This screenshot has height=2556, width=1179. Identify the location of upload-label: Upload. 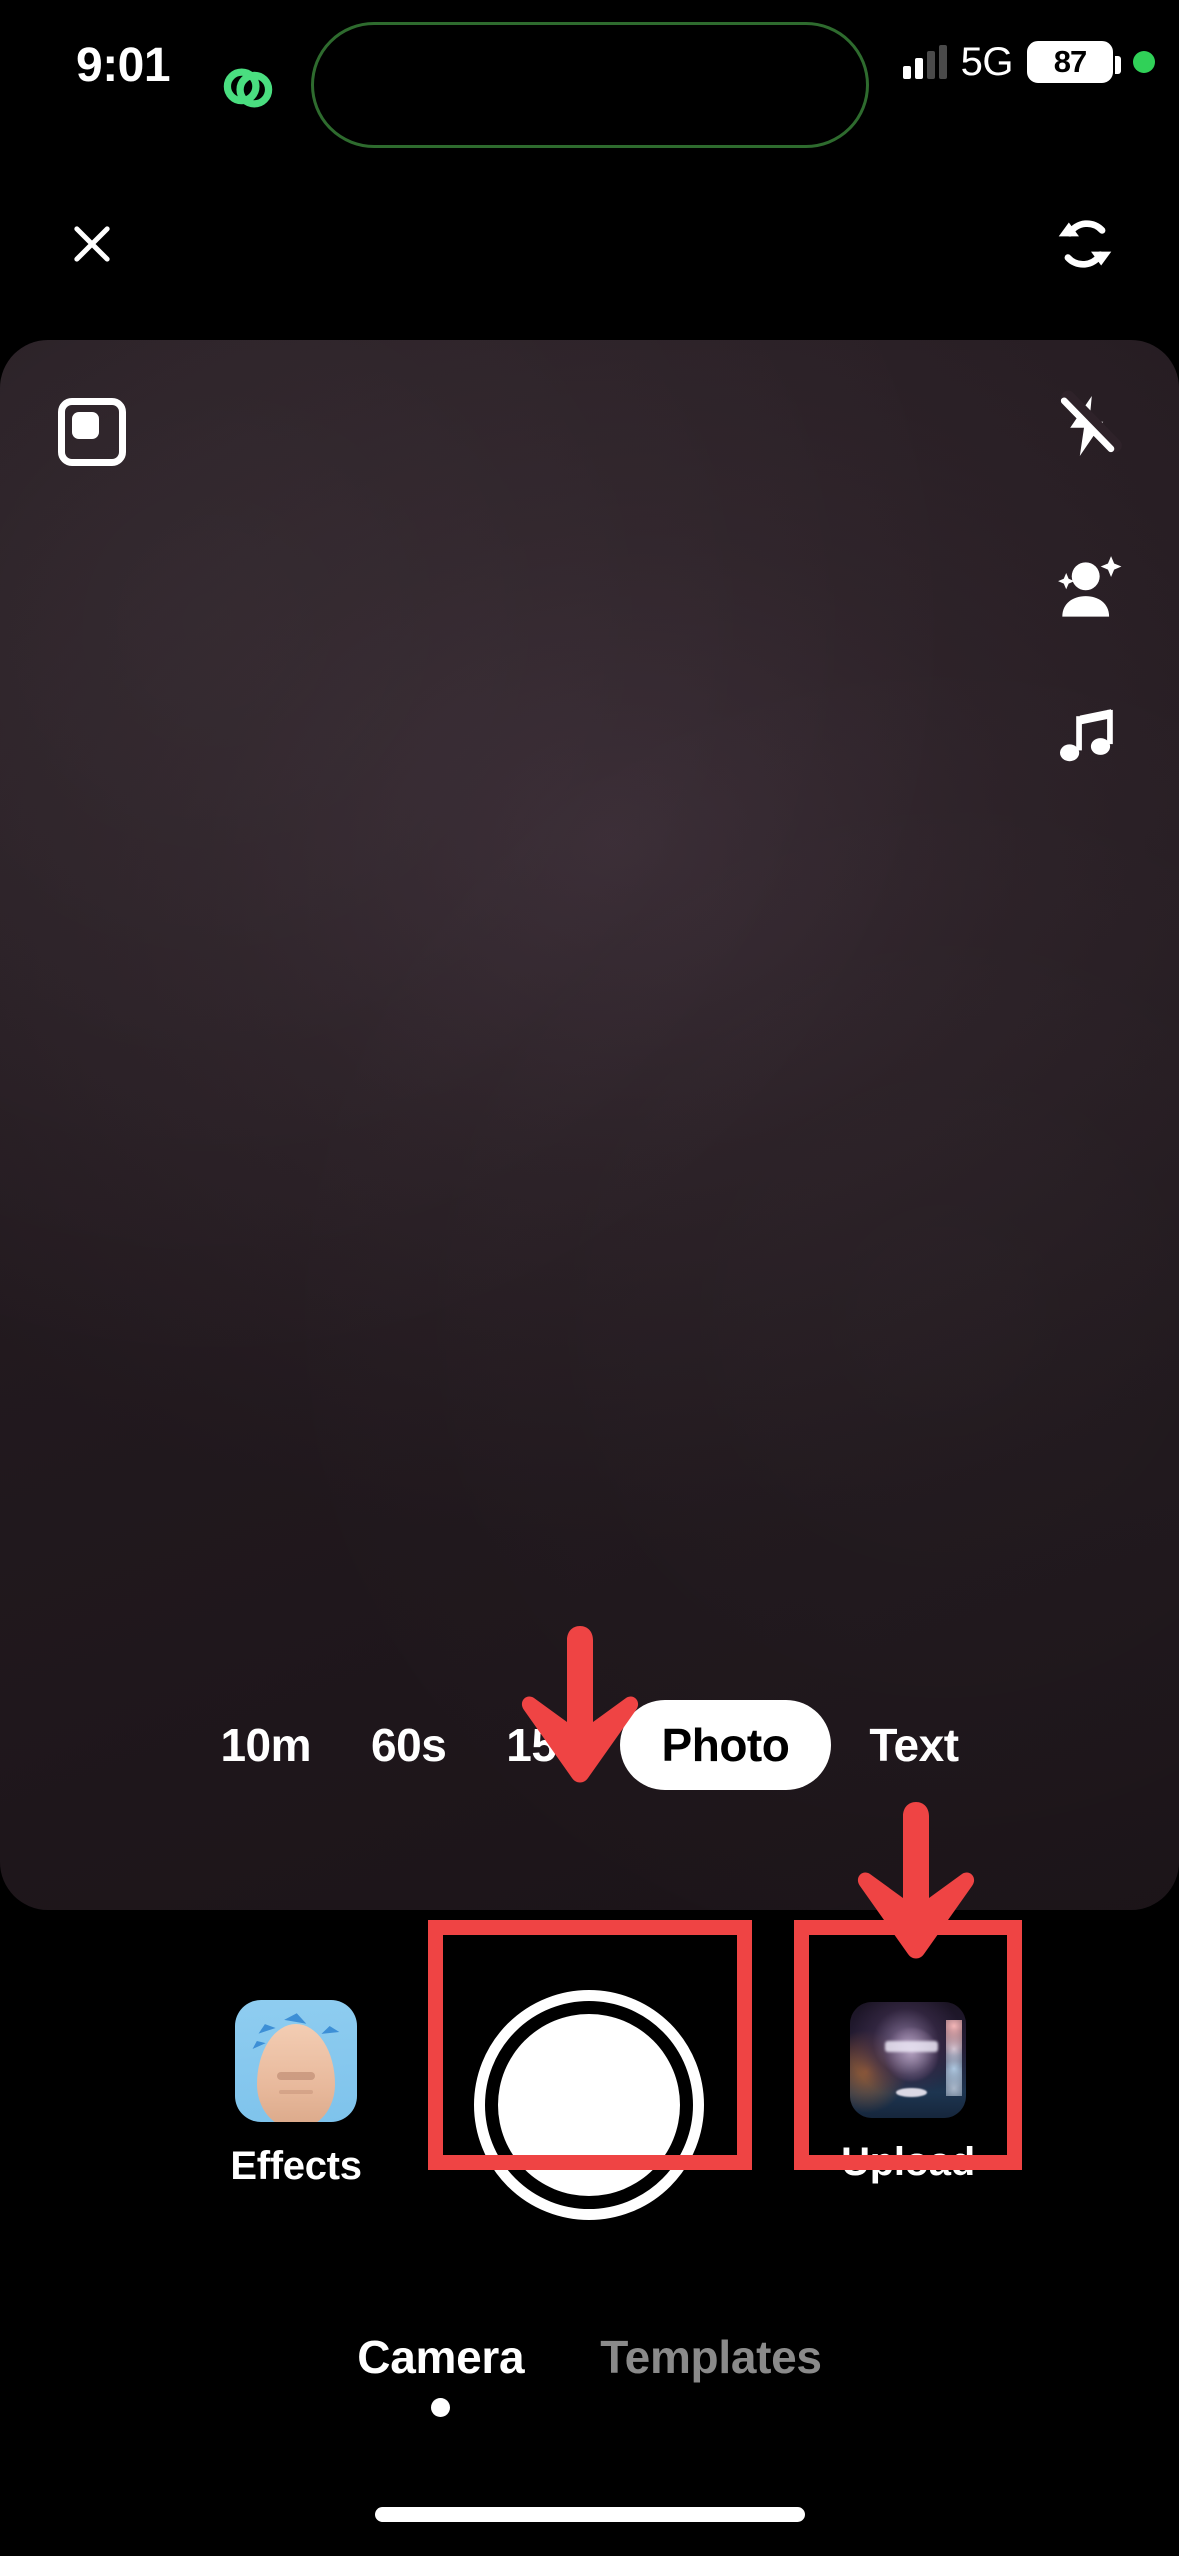
(908, 2162).